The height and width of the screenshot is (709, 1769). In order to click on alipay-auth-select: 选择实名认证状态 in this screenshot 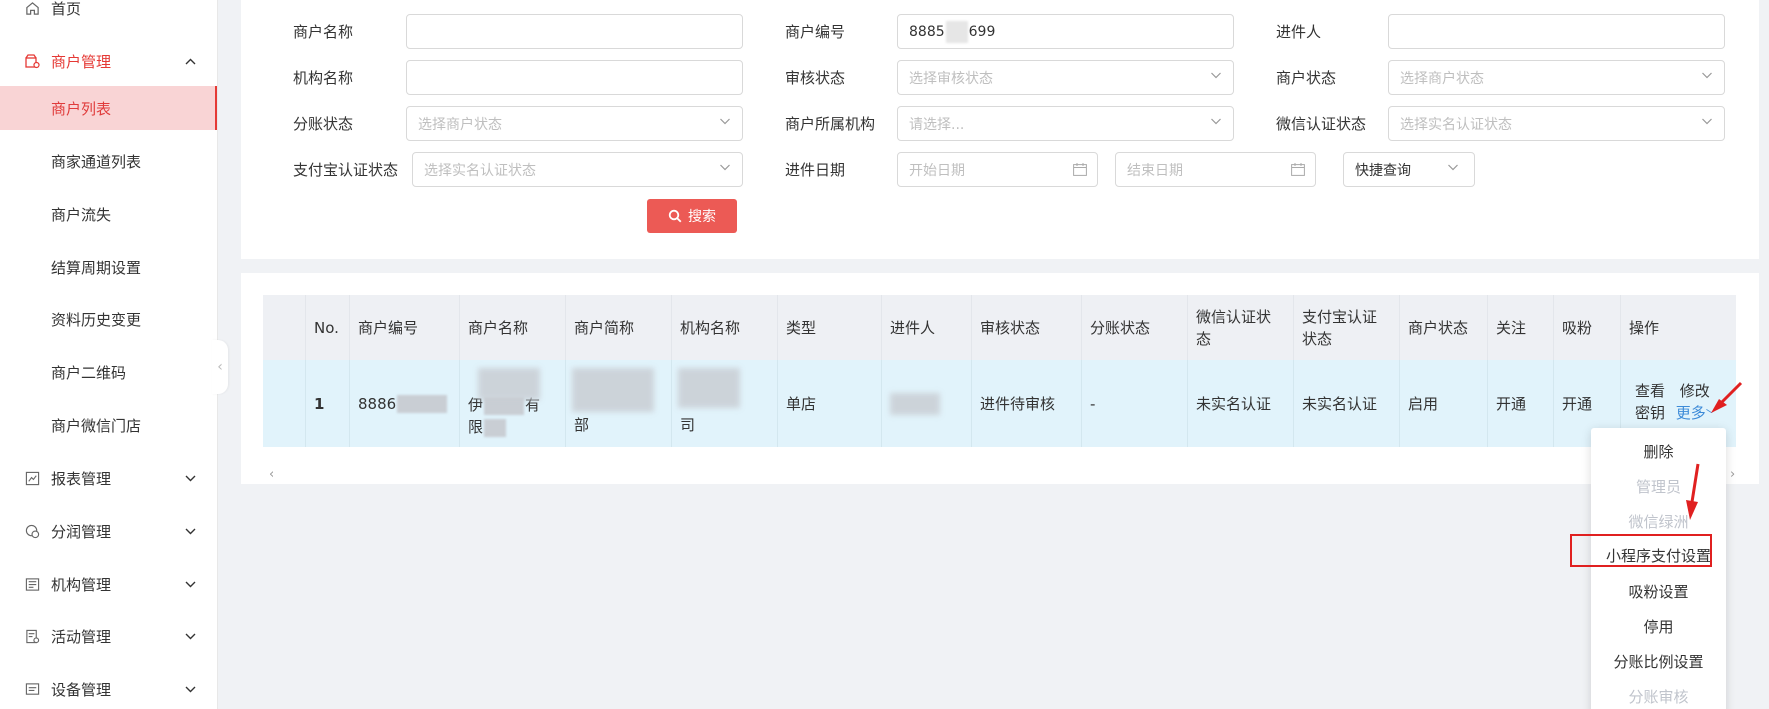, I will do `click(577, 169)`.